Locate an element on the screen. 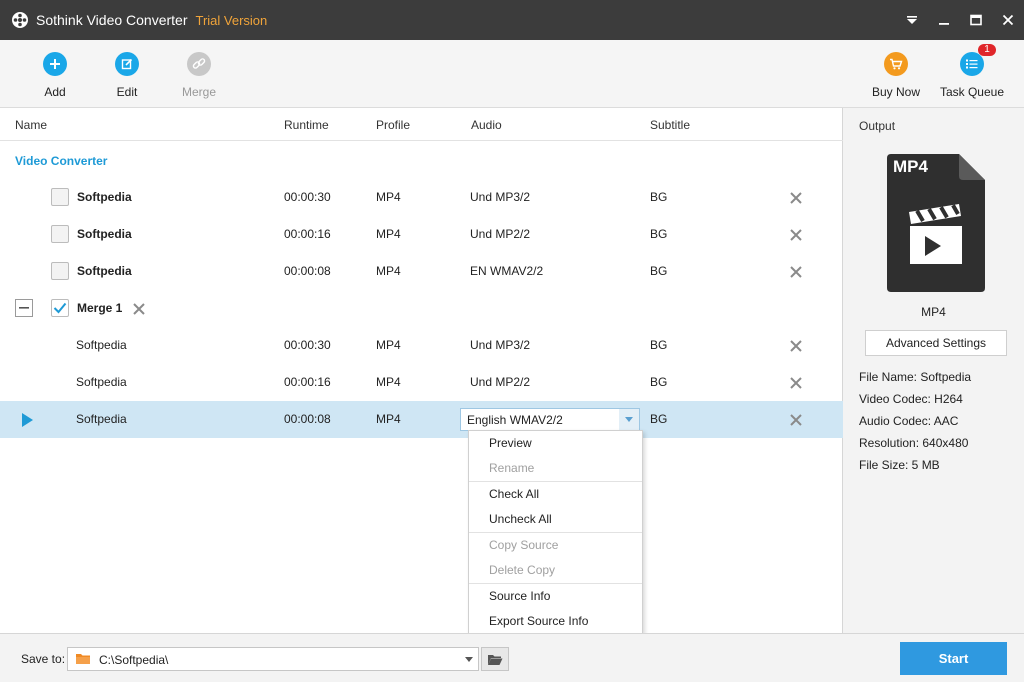 This screenshot has height=682, width=1024. format-name: MP4 is located at coordinates (933, 312).